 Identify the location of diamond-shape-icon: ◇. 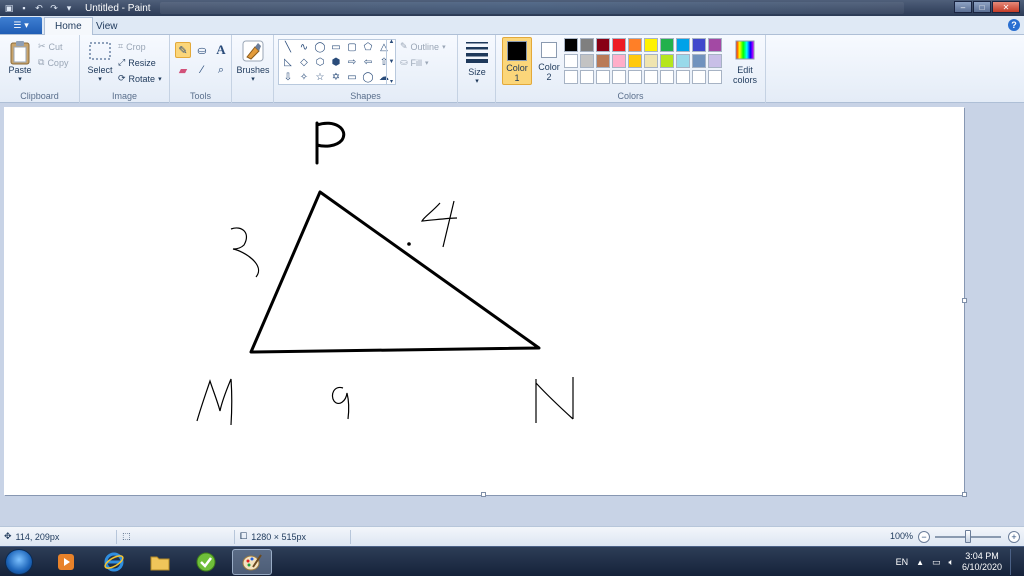
(304, 63).